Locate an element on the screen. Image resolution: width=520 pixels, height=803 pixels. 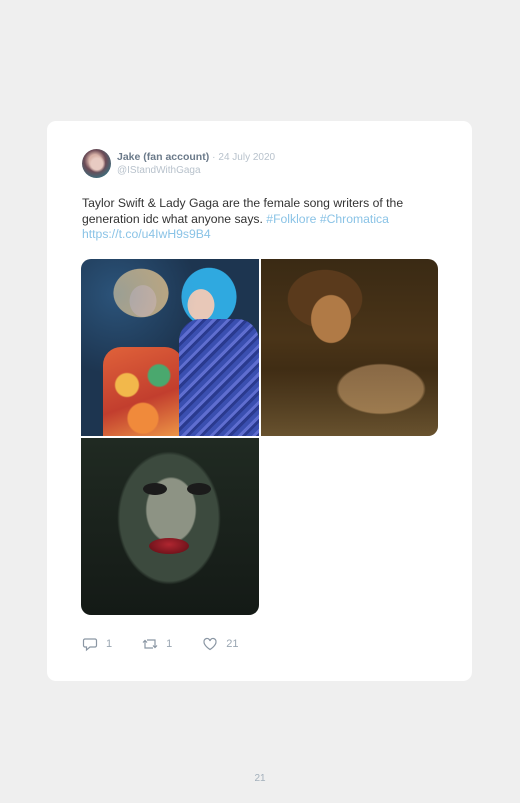
page-number: 21 is located at coordinates (260, 778).